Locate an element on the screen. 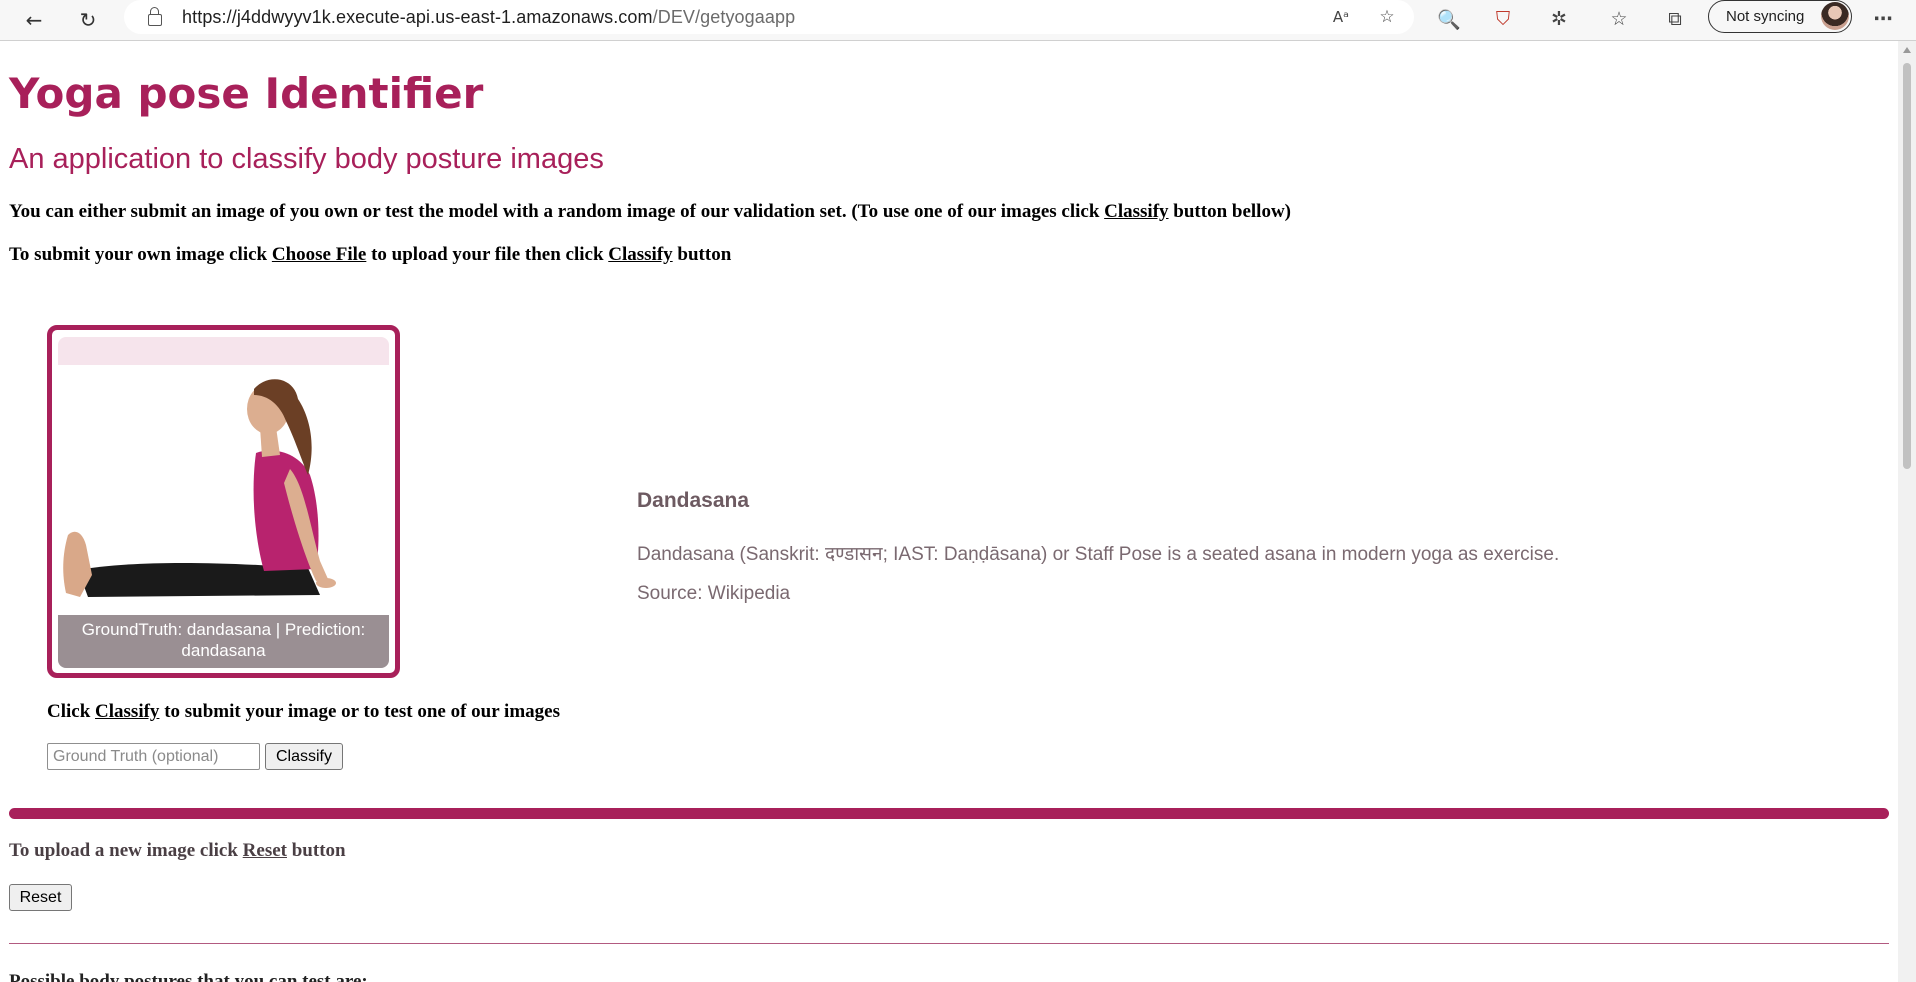 This screenshot has width=1916, height=982. instruction-text: Click is located at coordinates (71, 711).